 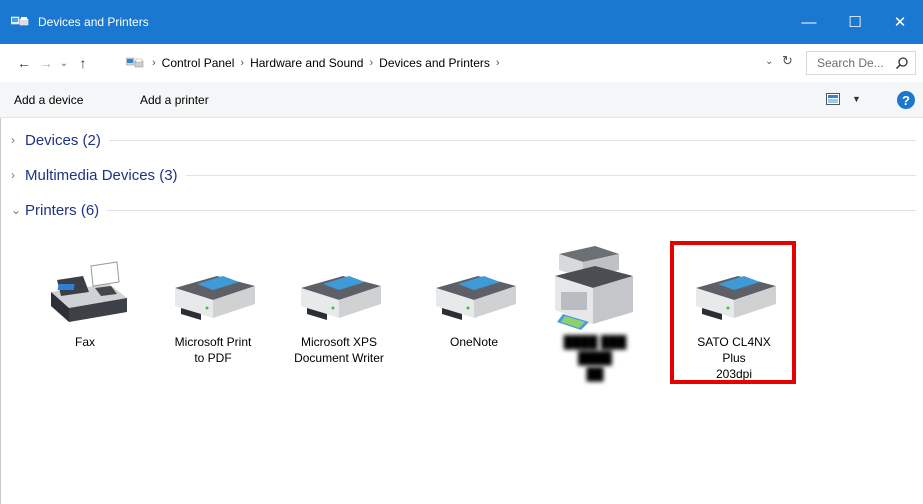 What do you see at coordinates (461, 22) in the screenshot?
I see `title-bar: Devices and Printers — ☐ ✕` at bounding box center [461, 22].